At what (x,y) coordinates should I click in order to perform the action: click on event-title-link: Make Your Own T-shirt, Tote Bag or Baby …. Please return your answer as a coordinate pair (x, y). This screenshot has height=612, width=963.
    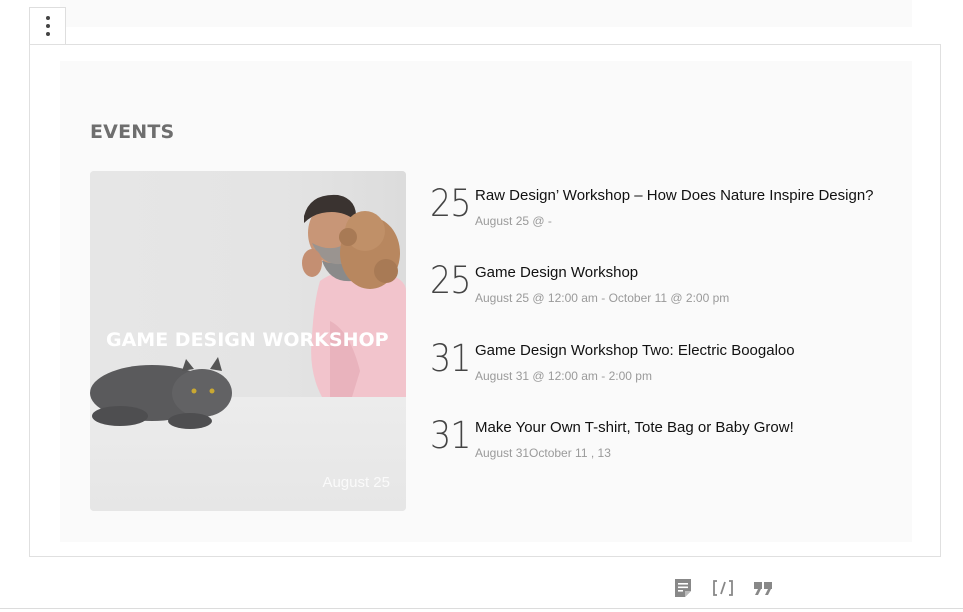
    Looking at the image, I should click on (634, 427).